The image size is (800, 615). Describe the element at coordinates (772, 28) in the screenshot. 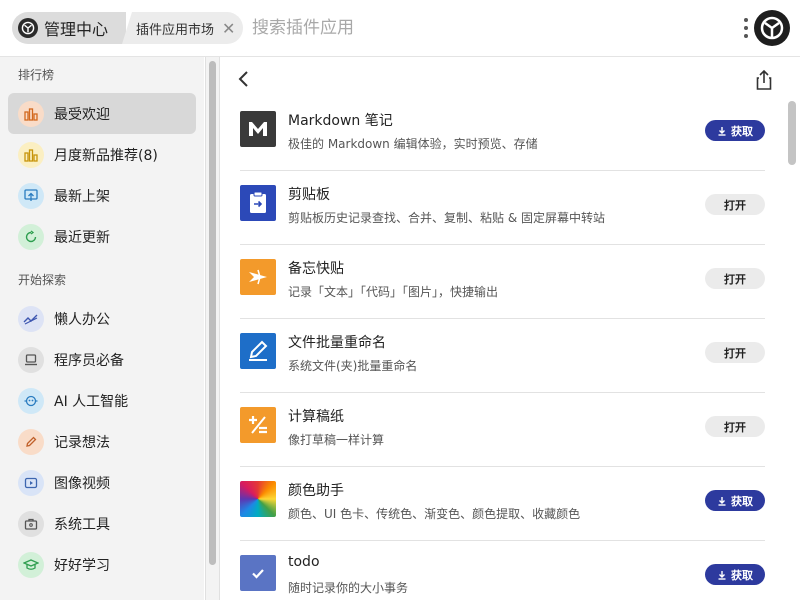

I see `user-avatar-icon` at that location.